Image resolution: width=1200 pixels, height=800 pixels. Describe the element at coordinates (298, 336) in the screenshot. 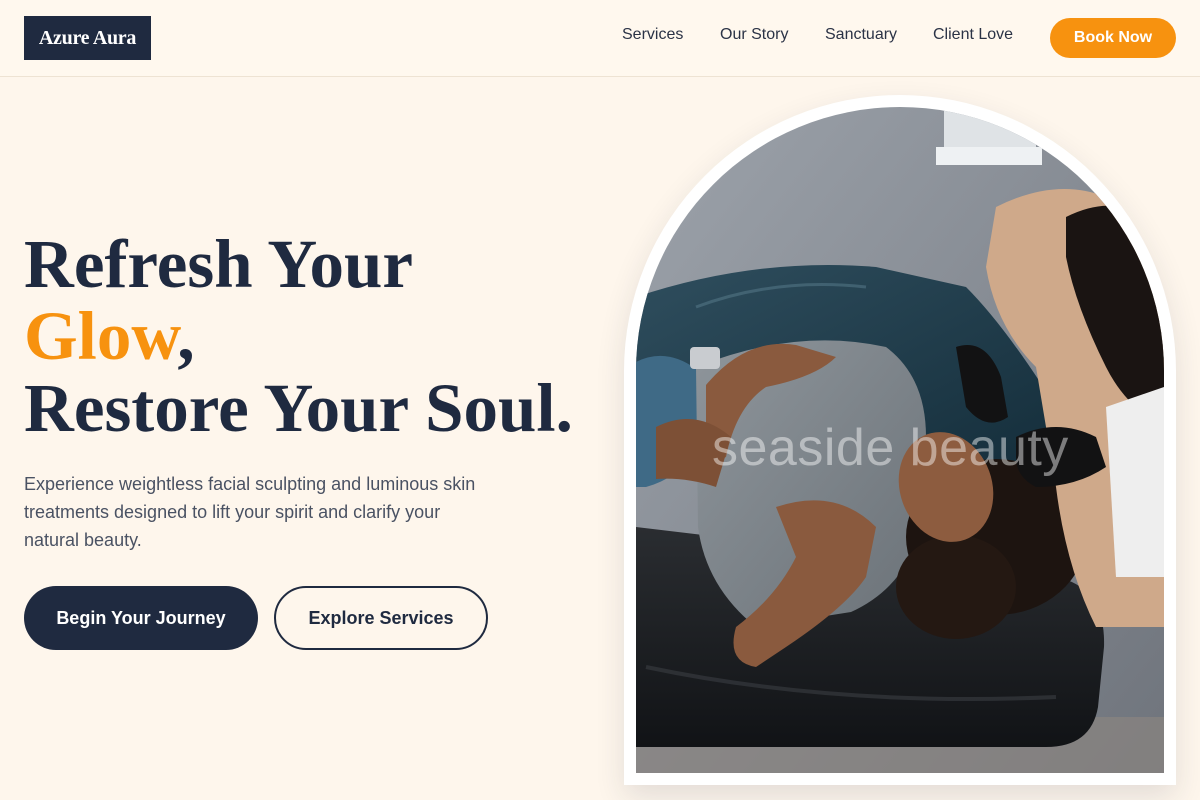

I see `hero-title: Refresh Your Glow, Restore Your Soul.` at that location.